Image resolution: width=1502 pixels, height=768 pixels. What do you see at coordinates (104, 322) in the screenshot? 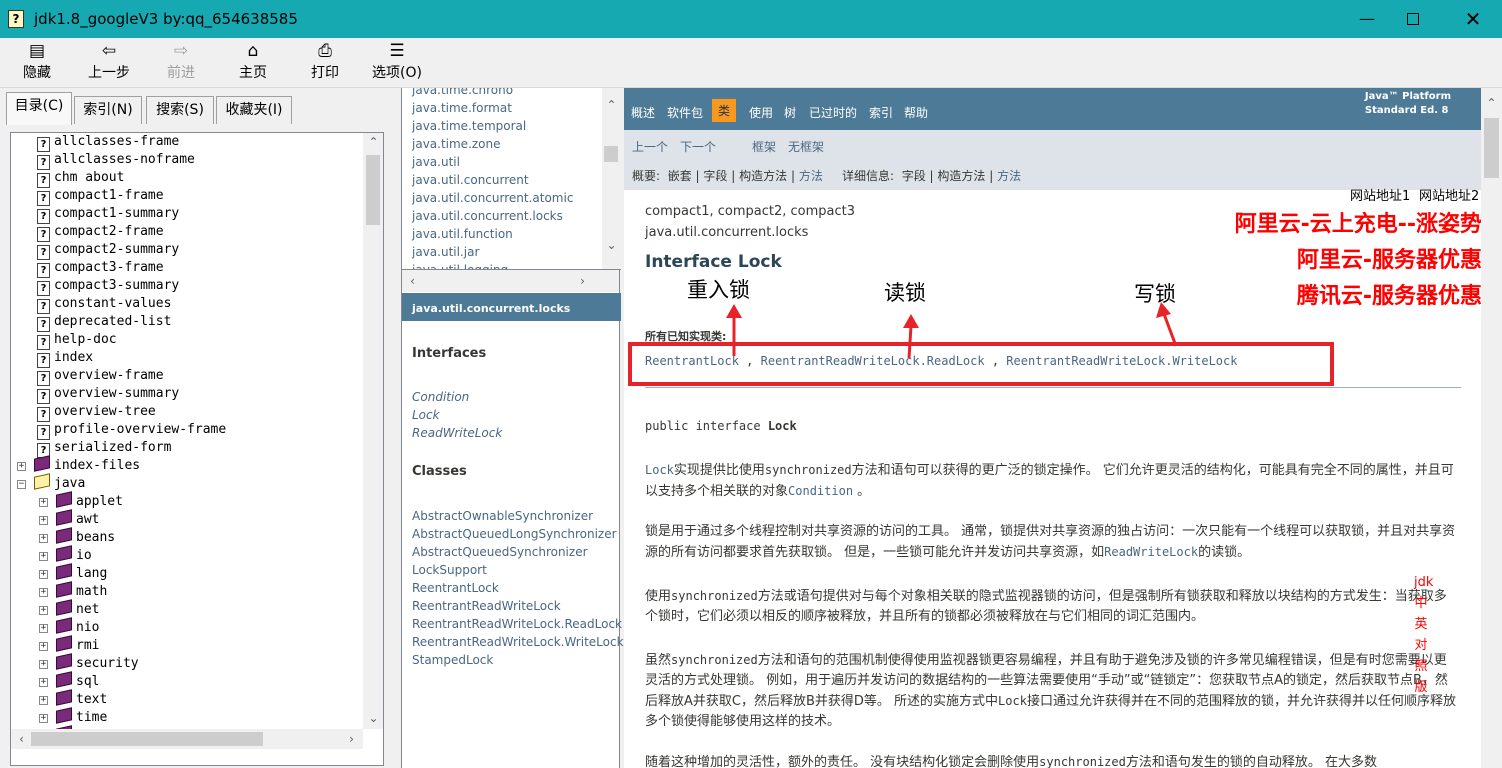
I see `tree-page-item: ? deprecated-list` at bounding box center [104, 322].